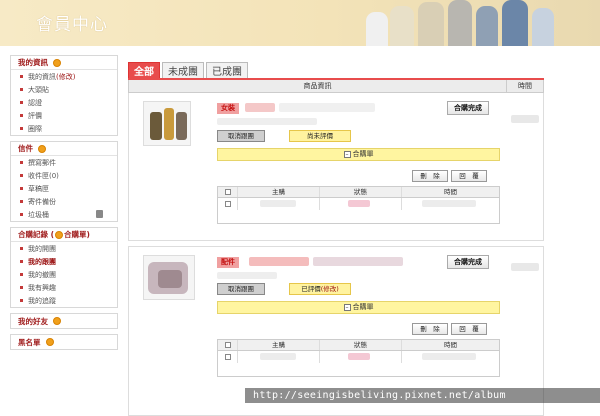 This screenshot has width=600, height=416. What do you see at coordinates (64, 102) in the screenshot?
I see `sidebar-item-verification: 認證` at bounding box center [64, 102].